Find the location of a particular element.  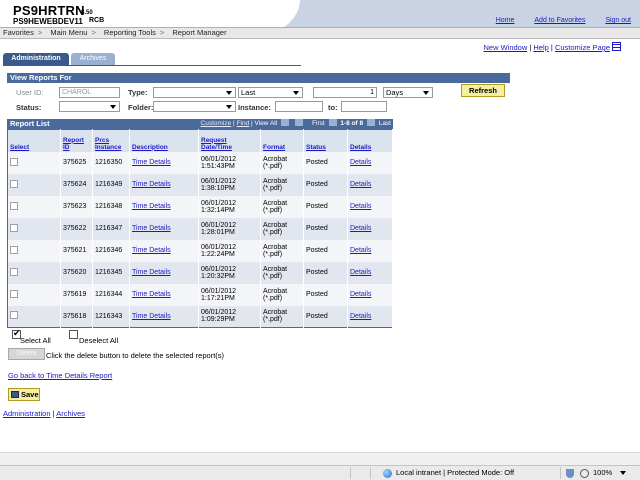

col-report-id: Report ID is located at coordinates (76, 140).